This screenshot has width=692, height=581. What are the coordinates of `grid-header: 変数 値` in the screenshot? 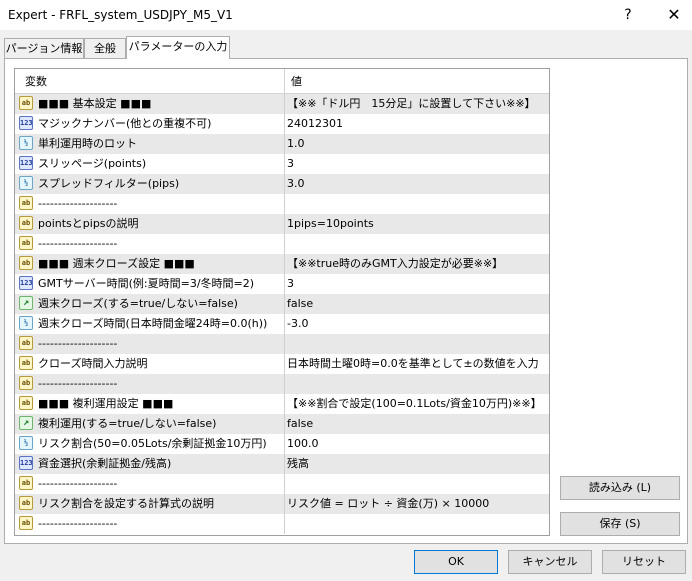 It's located at (282, 81).